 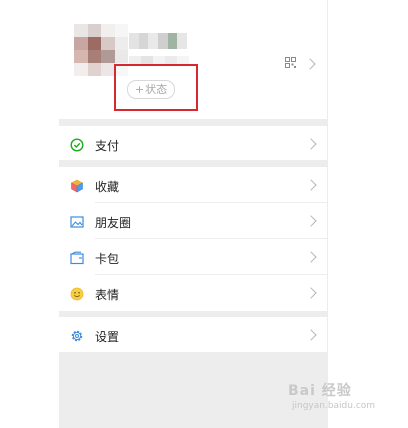 I want to click on profile-chevron-right-icon, so click(x=310, y=64).